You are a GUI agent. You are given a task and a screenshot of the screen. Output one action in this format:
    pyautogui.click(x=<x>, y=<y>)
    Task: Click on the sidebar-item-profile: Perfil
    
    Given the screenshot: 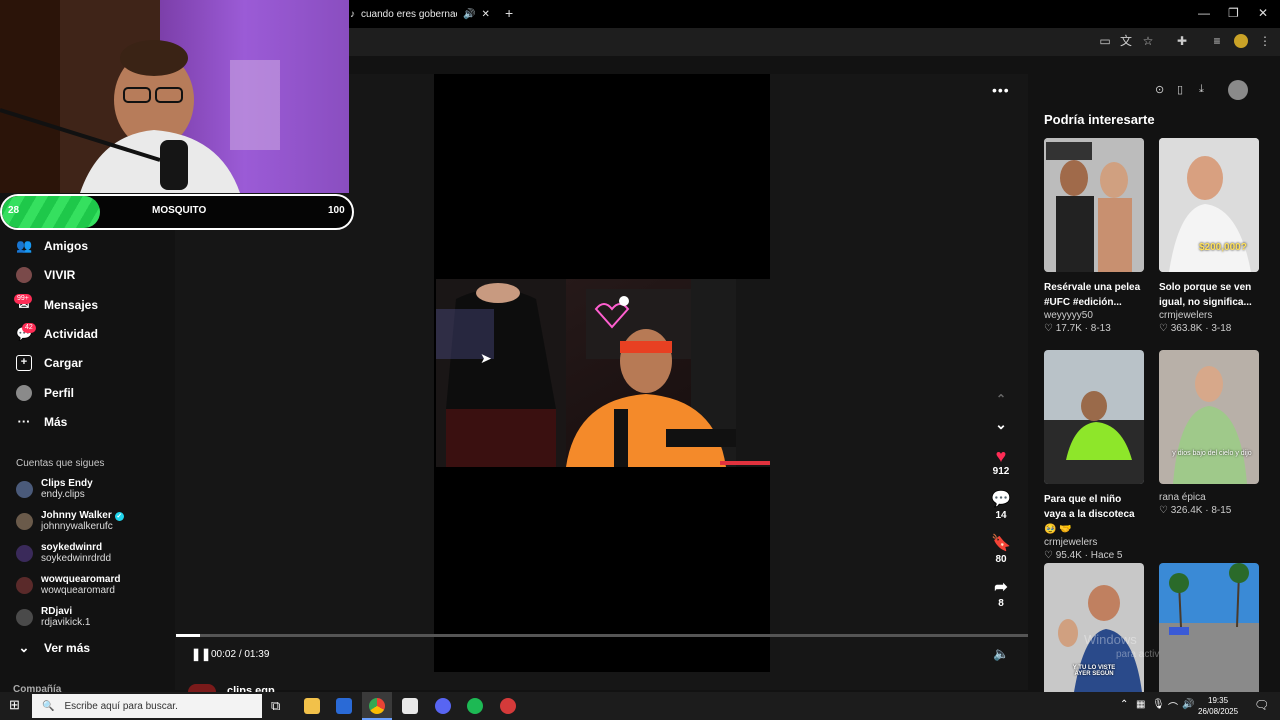 What is the action you would take?
    pyautogui.click(x=45, y=393)
    